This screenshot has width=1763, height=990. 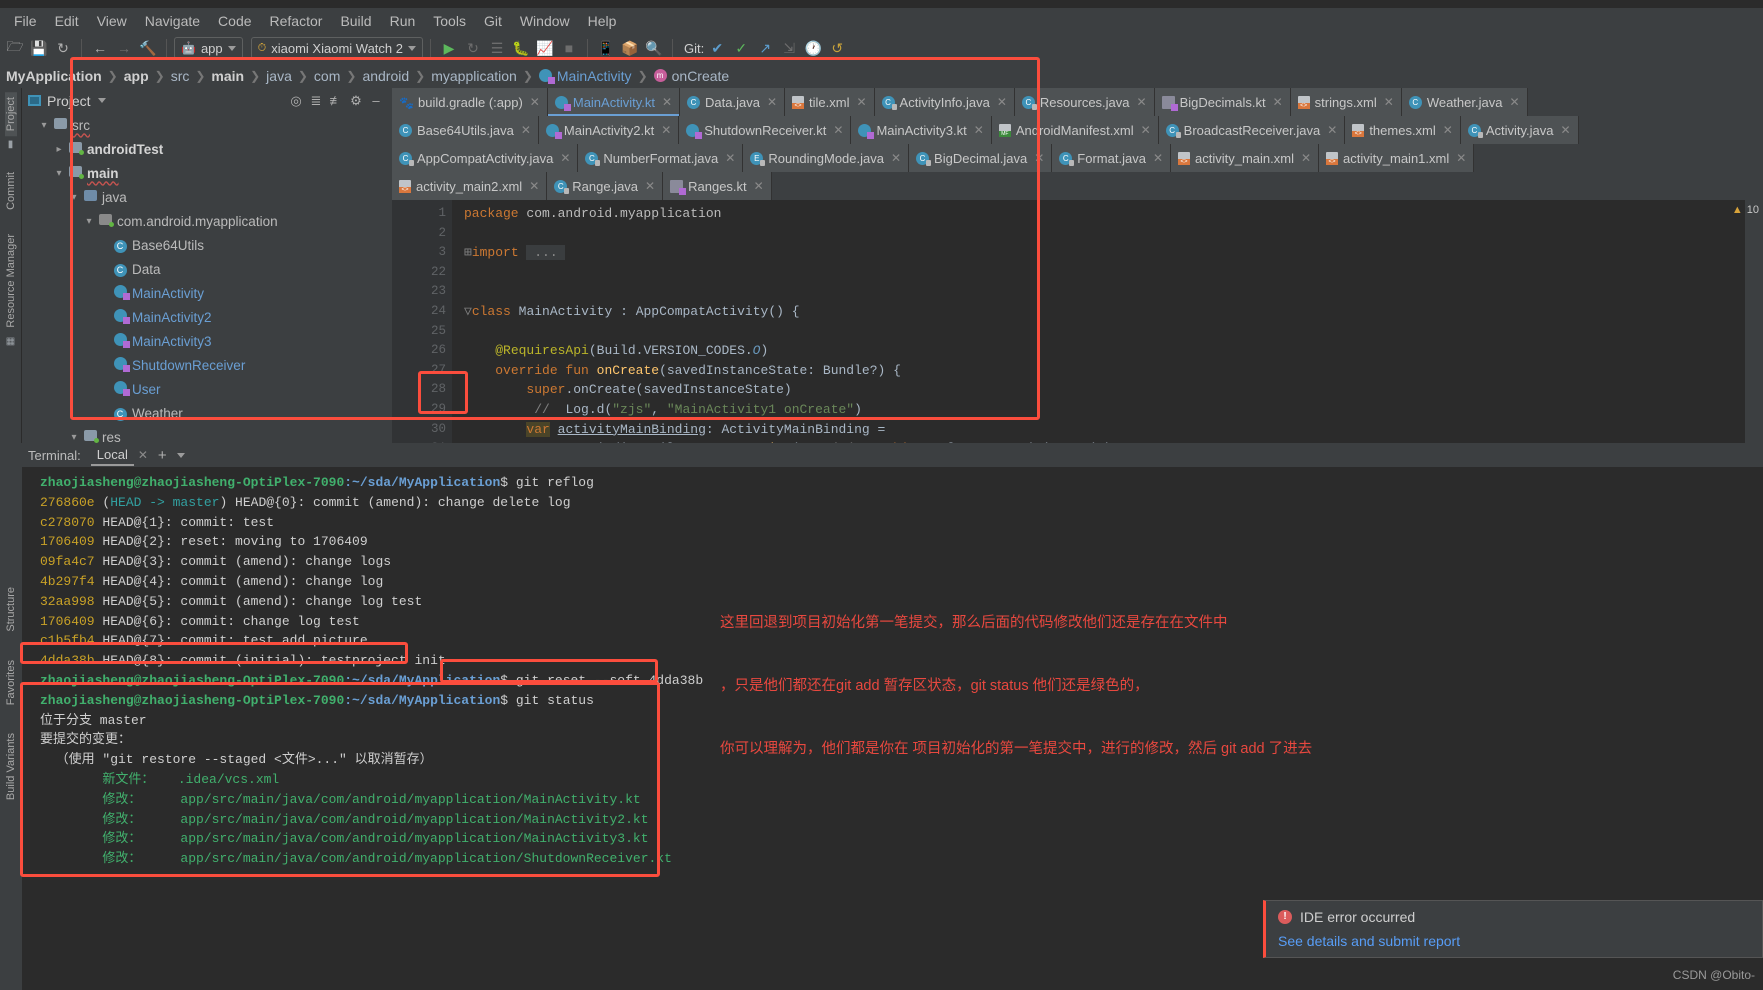 I want to click on breadcrumb-item-src: src, so click(x=180, y=76).